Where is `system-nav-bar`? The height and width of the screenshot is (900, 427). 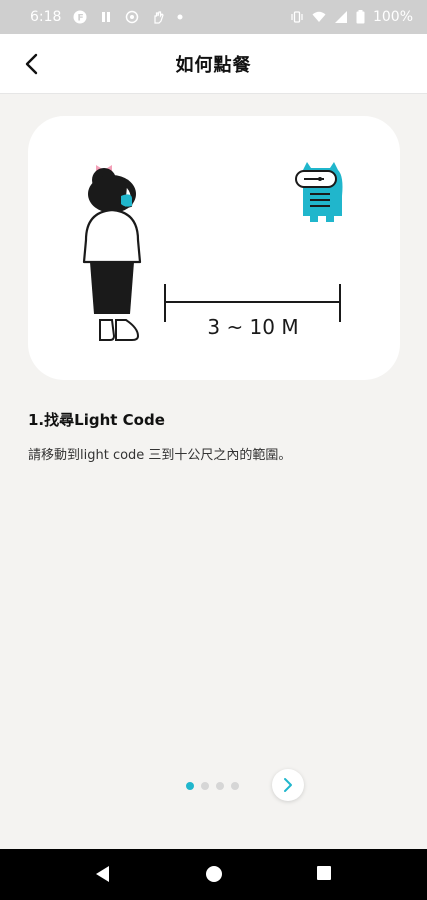 system-nav-bar is located at coordinates (213, 874).